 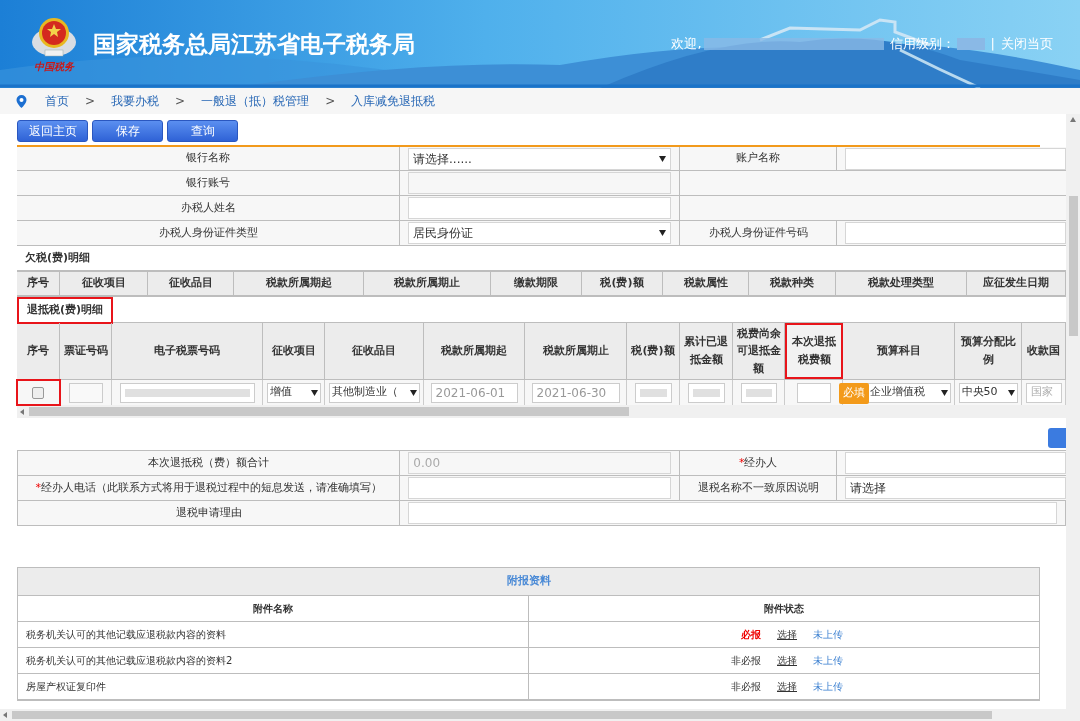 What do you see at coordinates (854, 393) in the screenshot?
I see `required-tooltip: 必填` at bounding box center [854, 393].